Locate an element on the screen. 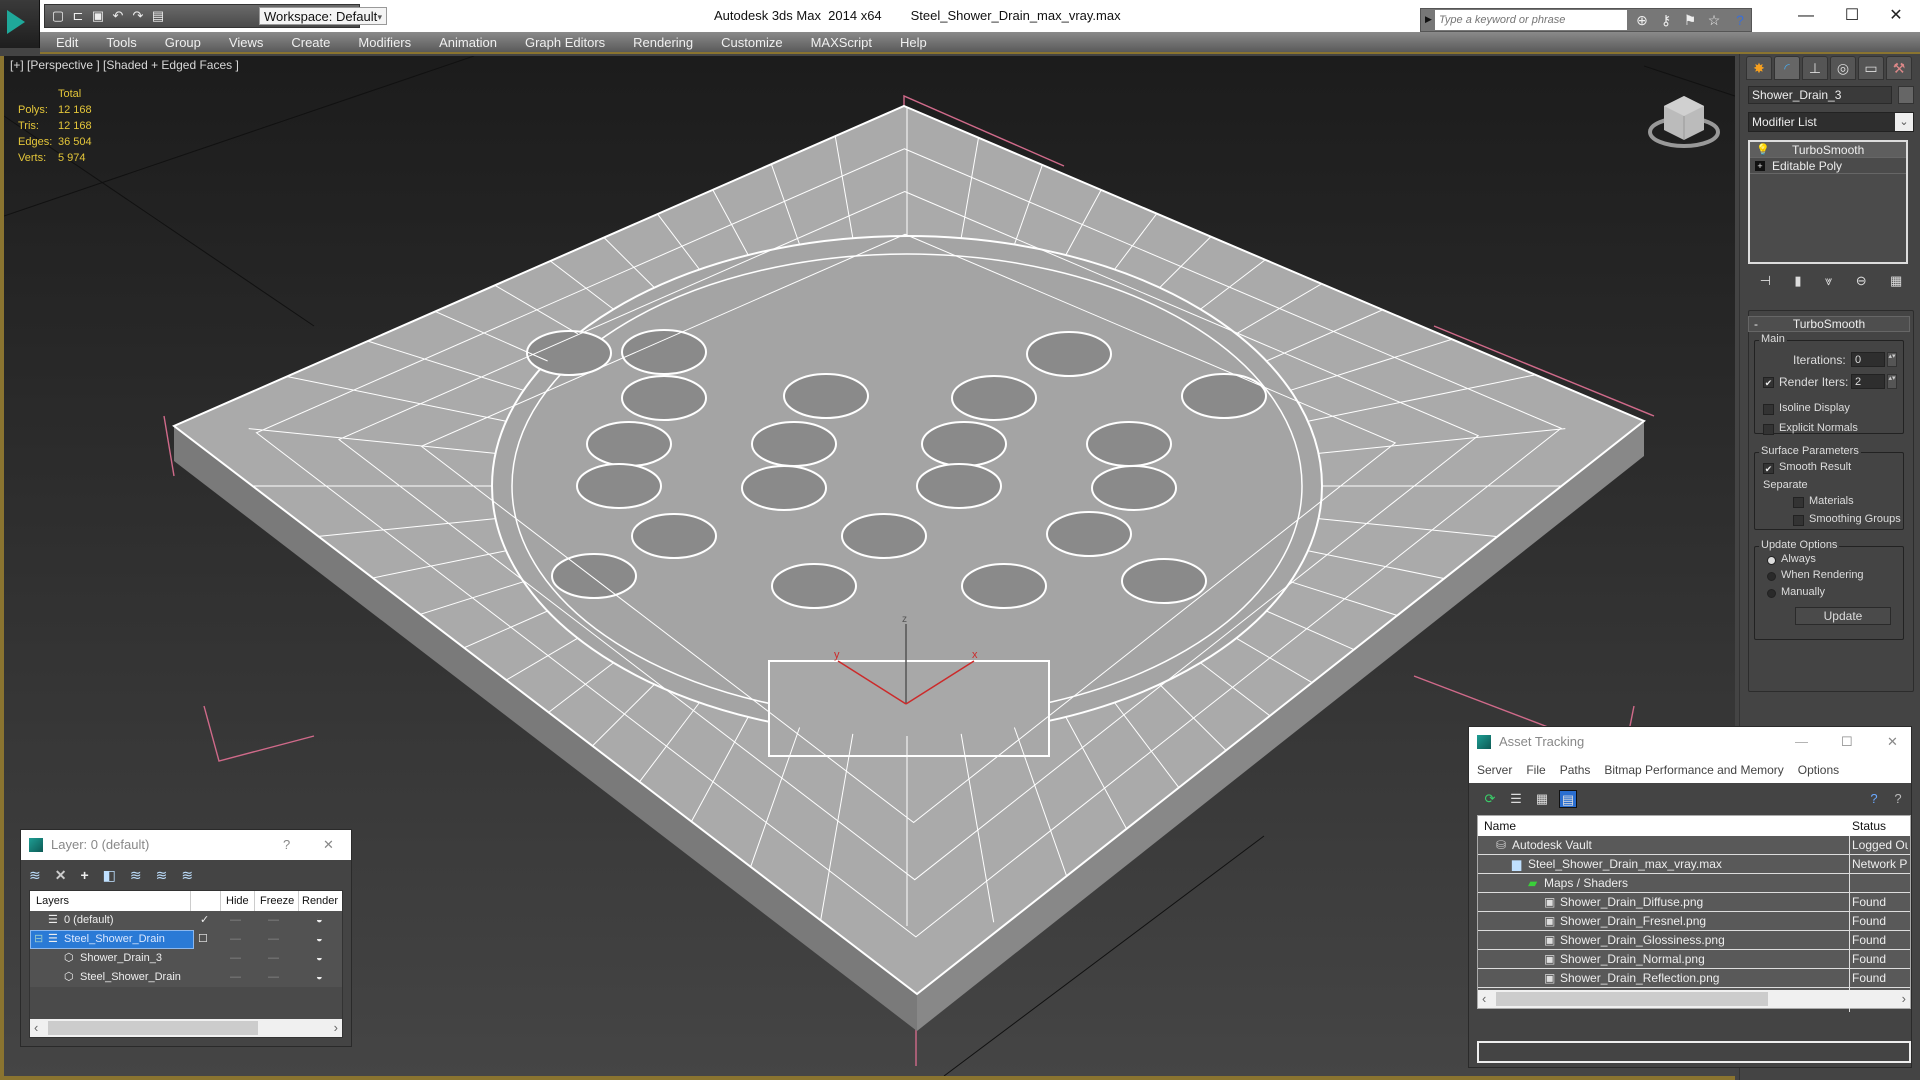  configure-sets-icon: ▦ is located at coordinates (1896, 281).